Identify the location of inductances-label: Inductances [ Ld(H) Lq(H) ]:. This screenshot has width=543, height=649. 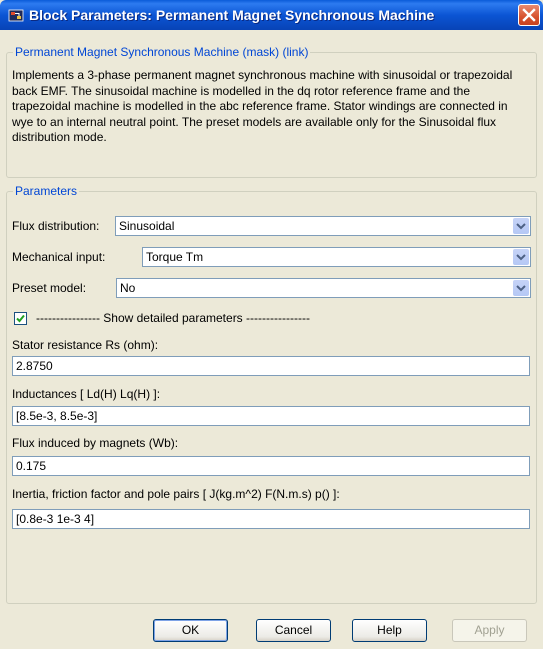
(86, 394).